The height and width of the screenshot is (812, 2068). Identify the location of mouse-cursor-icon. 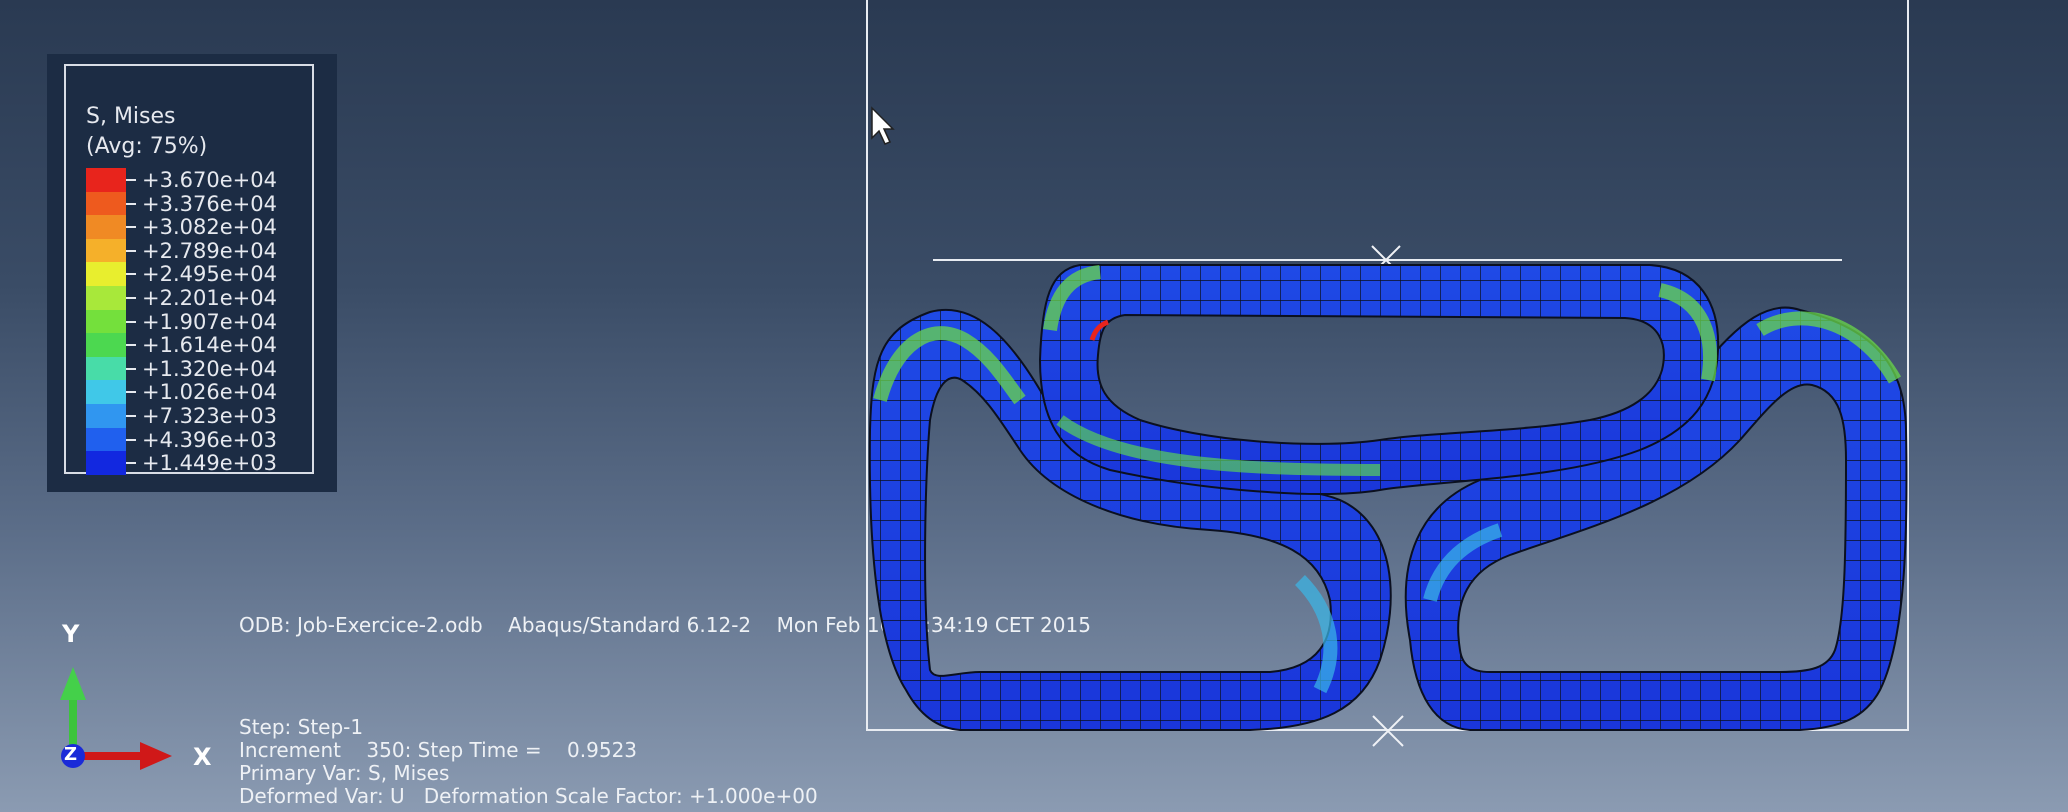
(883, 125).